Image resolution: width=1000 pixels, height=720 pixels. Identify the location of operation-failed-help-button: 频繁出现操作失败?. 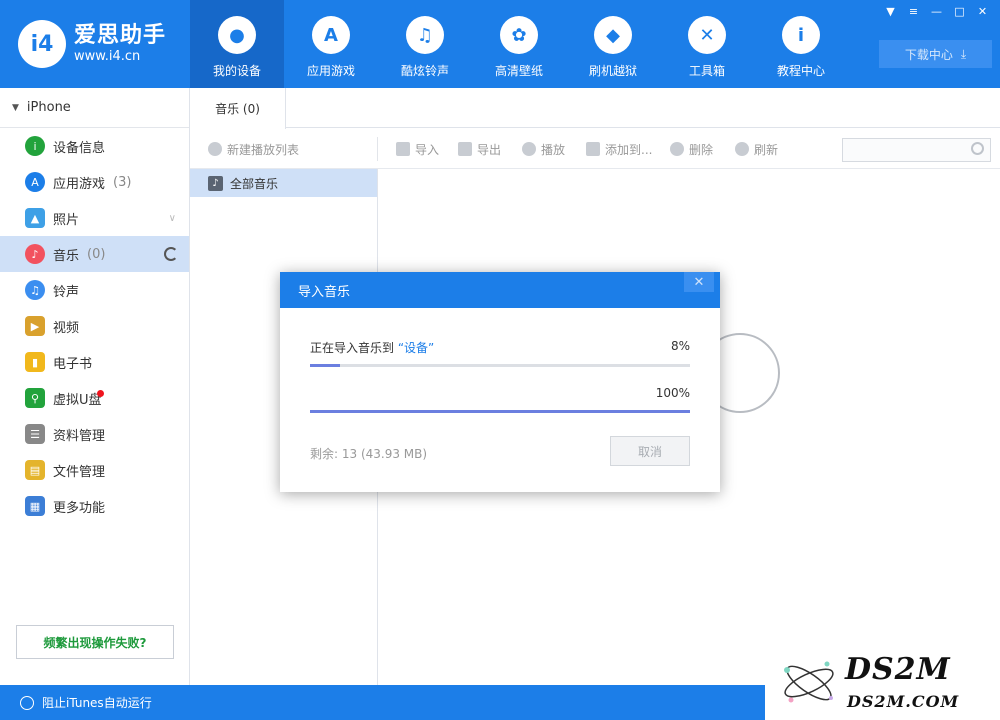
(95, 642).